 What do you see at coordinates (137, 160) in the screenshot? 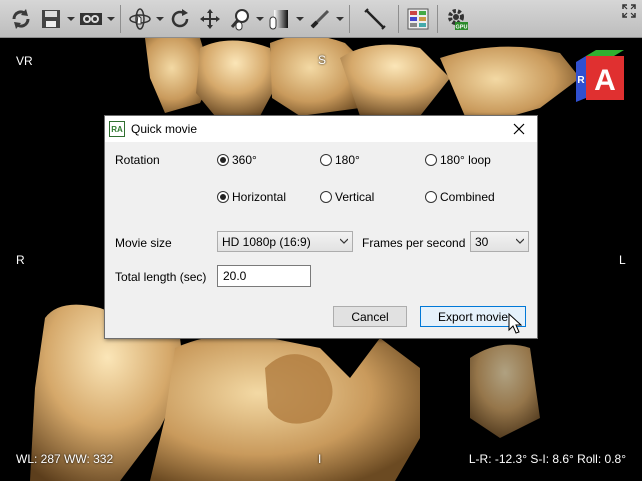
I see `rotation-label: Rotation` at bounding box center [137, 160].